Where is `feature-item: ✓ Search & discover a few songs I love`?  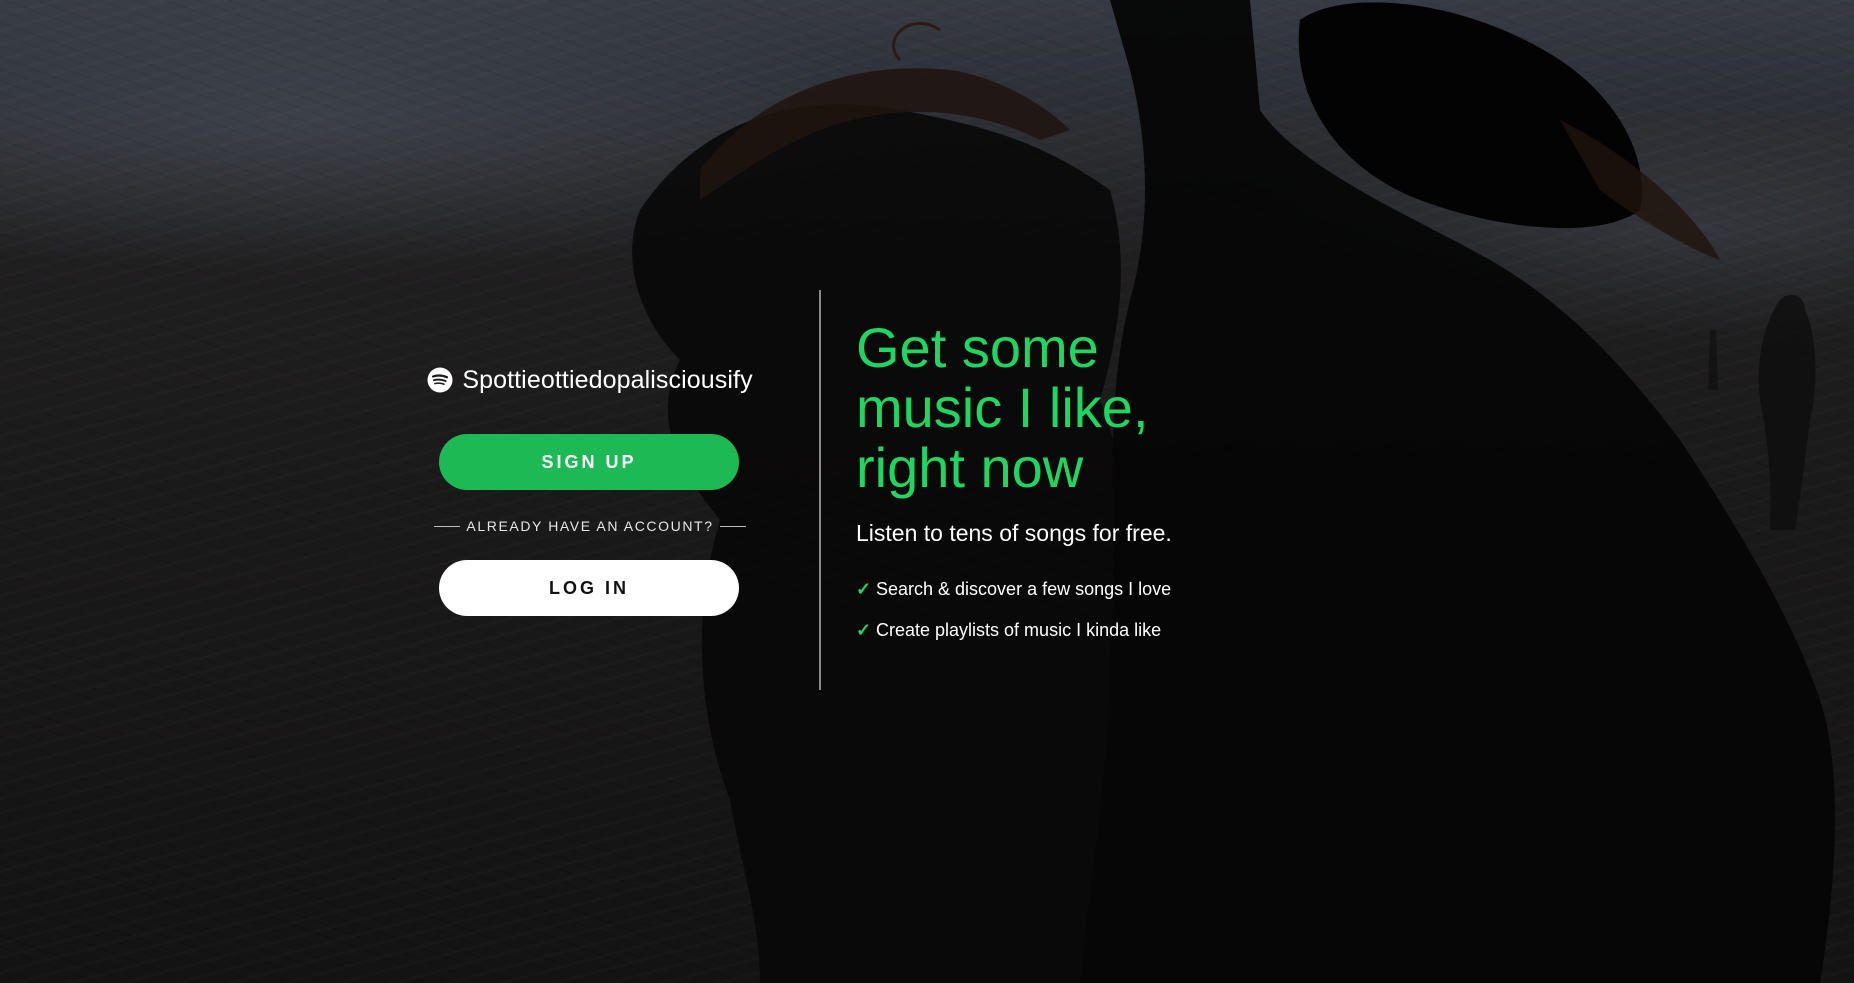
feature-item: ✓ Search & discover a few songs I love is located at coordinates (1066, 589).